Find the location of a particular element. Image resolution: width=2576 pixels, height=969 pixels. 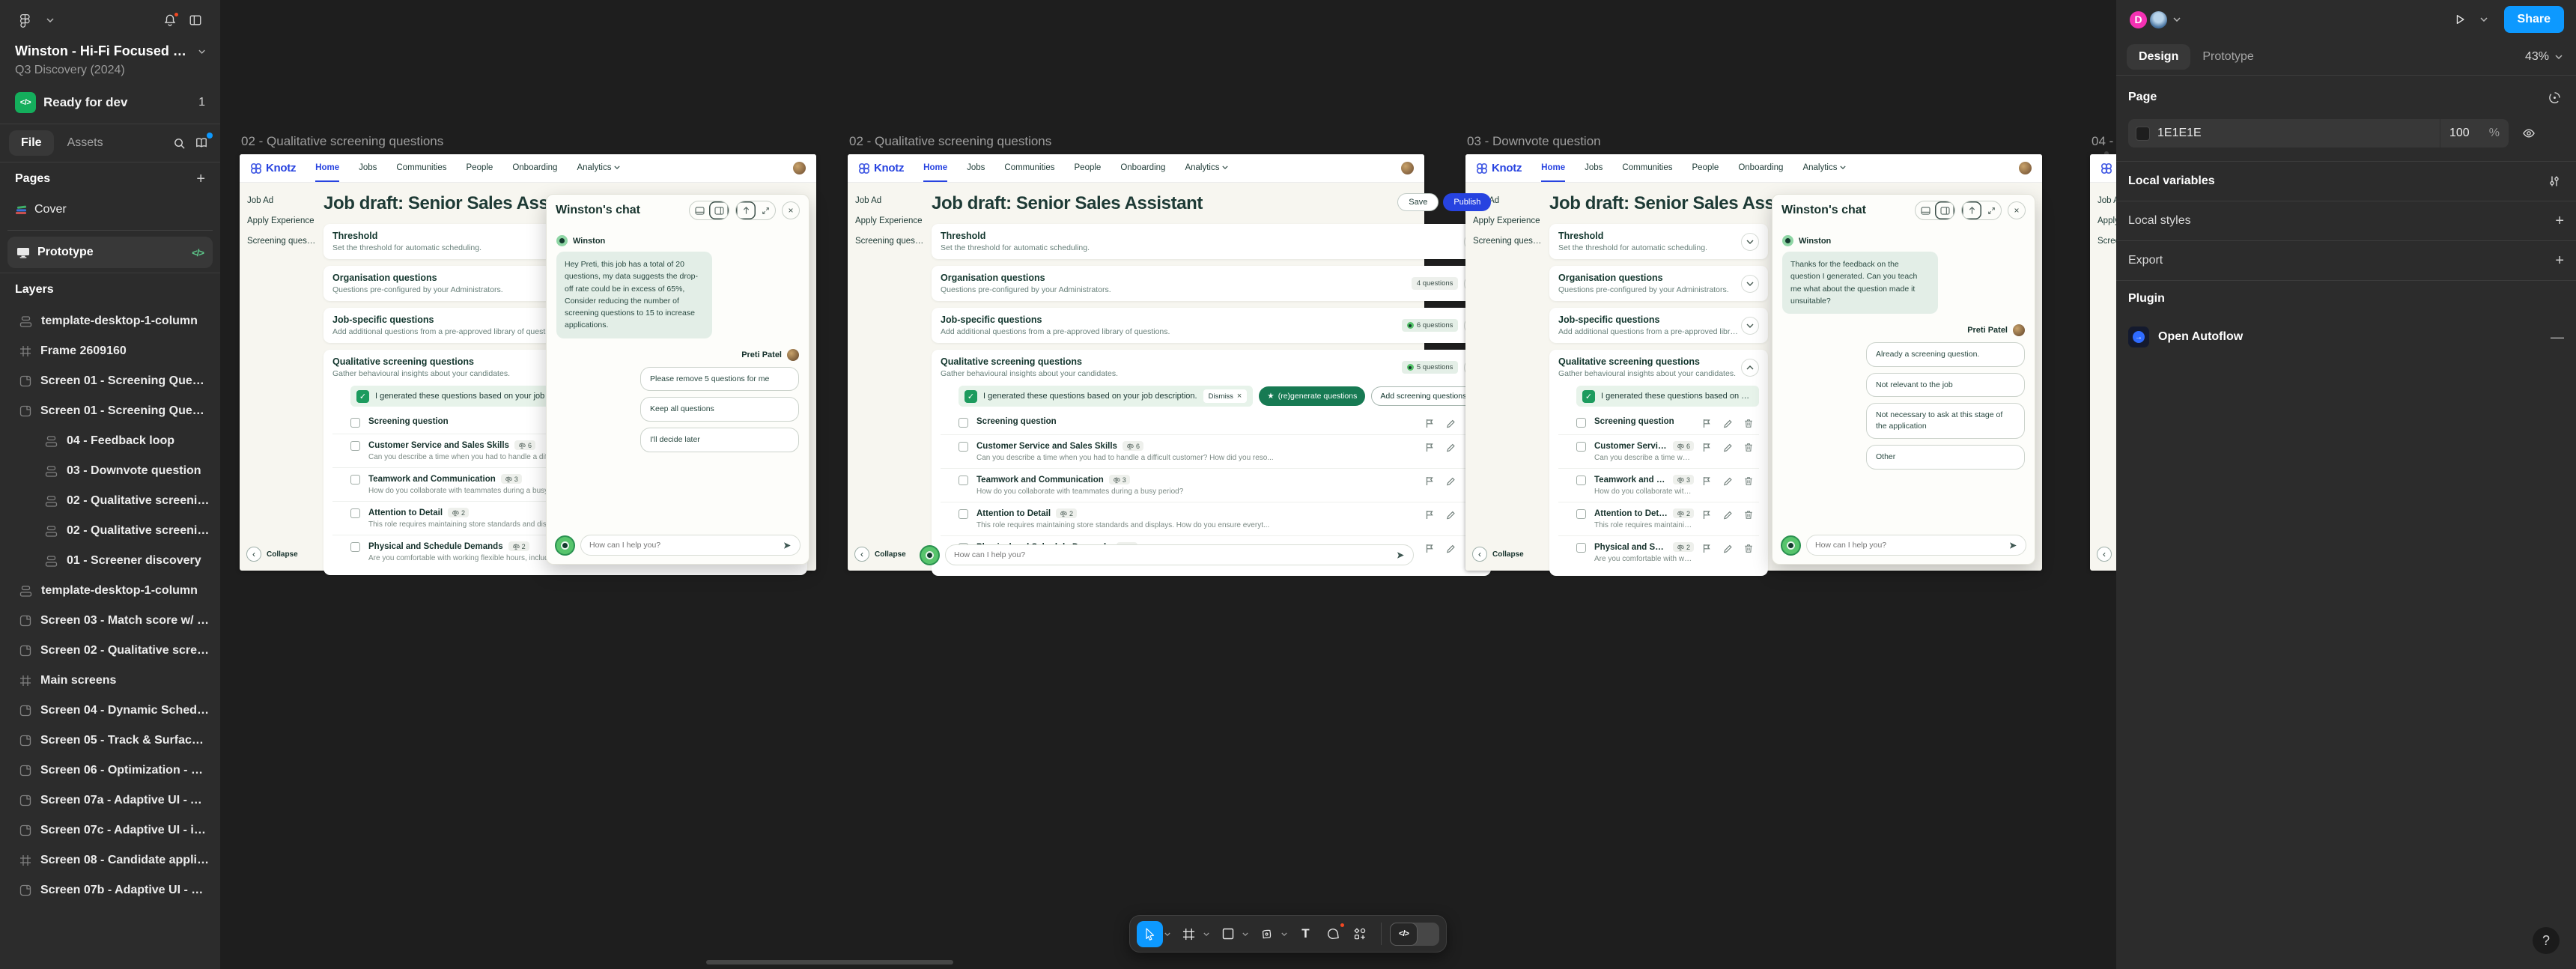

pen-tool-chevron is located at coordinates (1284, 934).